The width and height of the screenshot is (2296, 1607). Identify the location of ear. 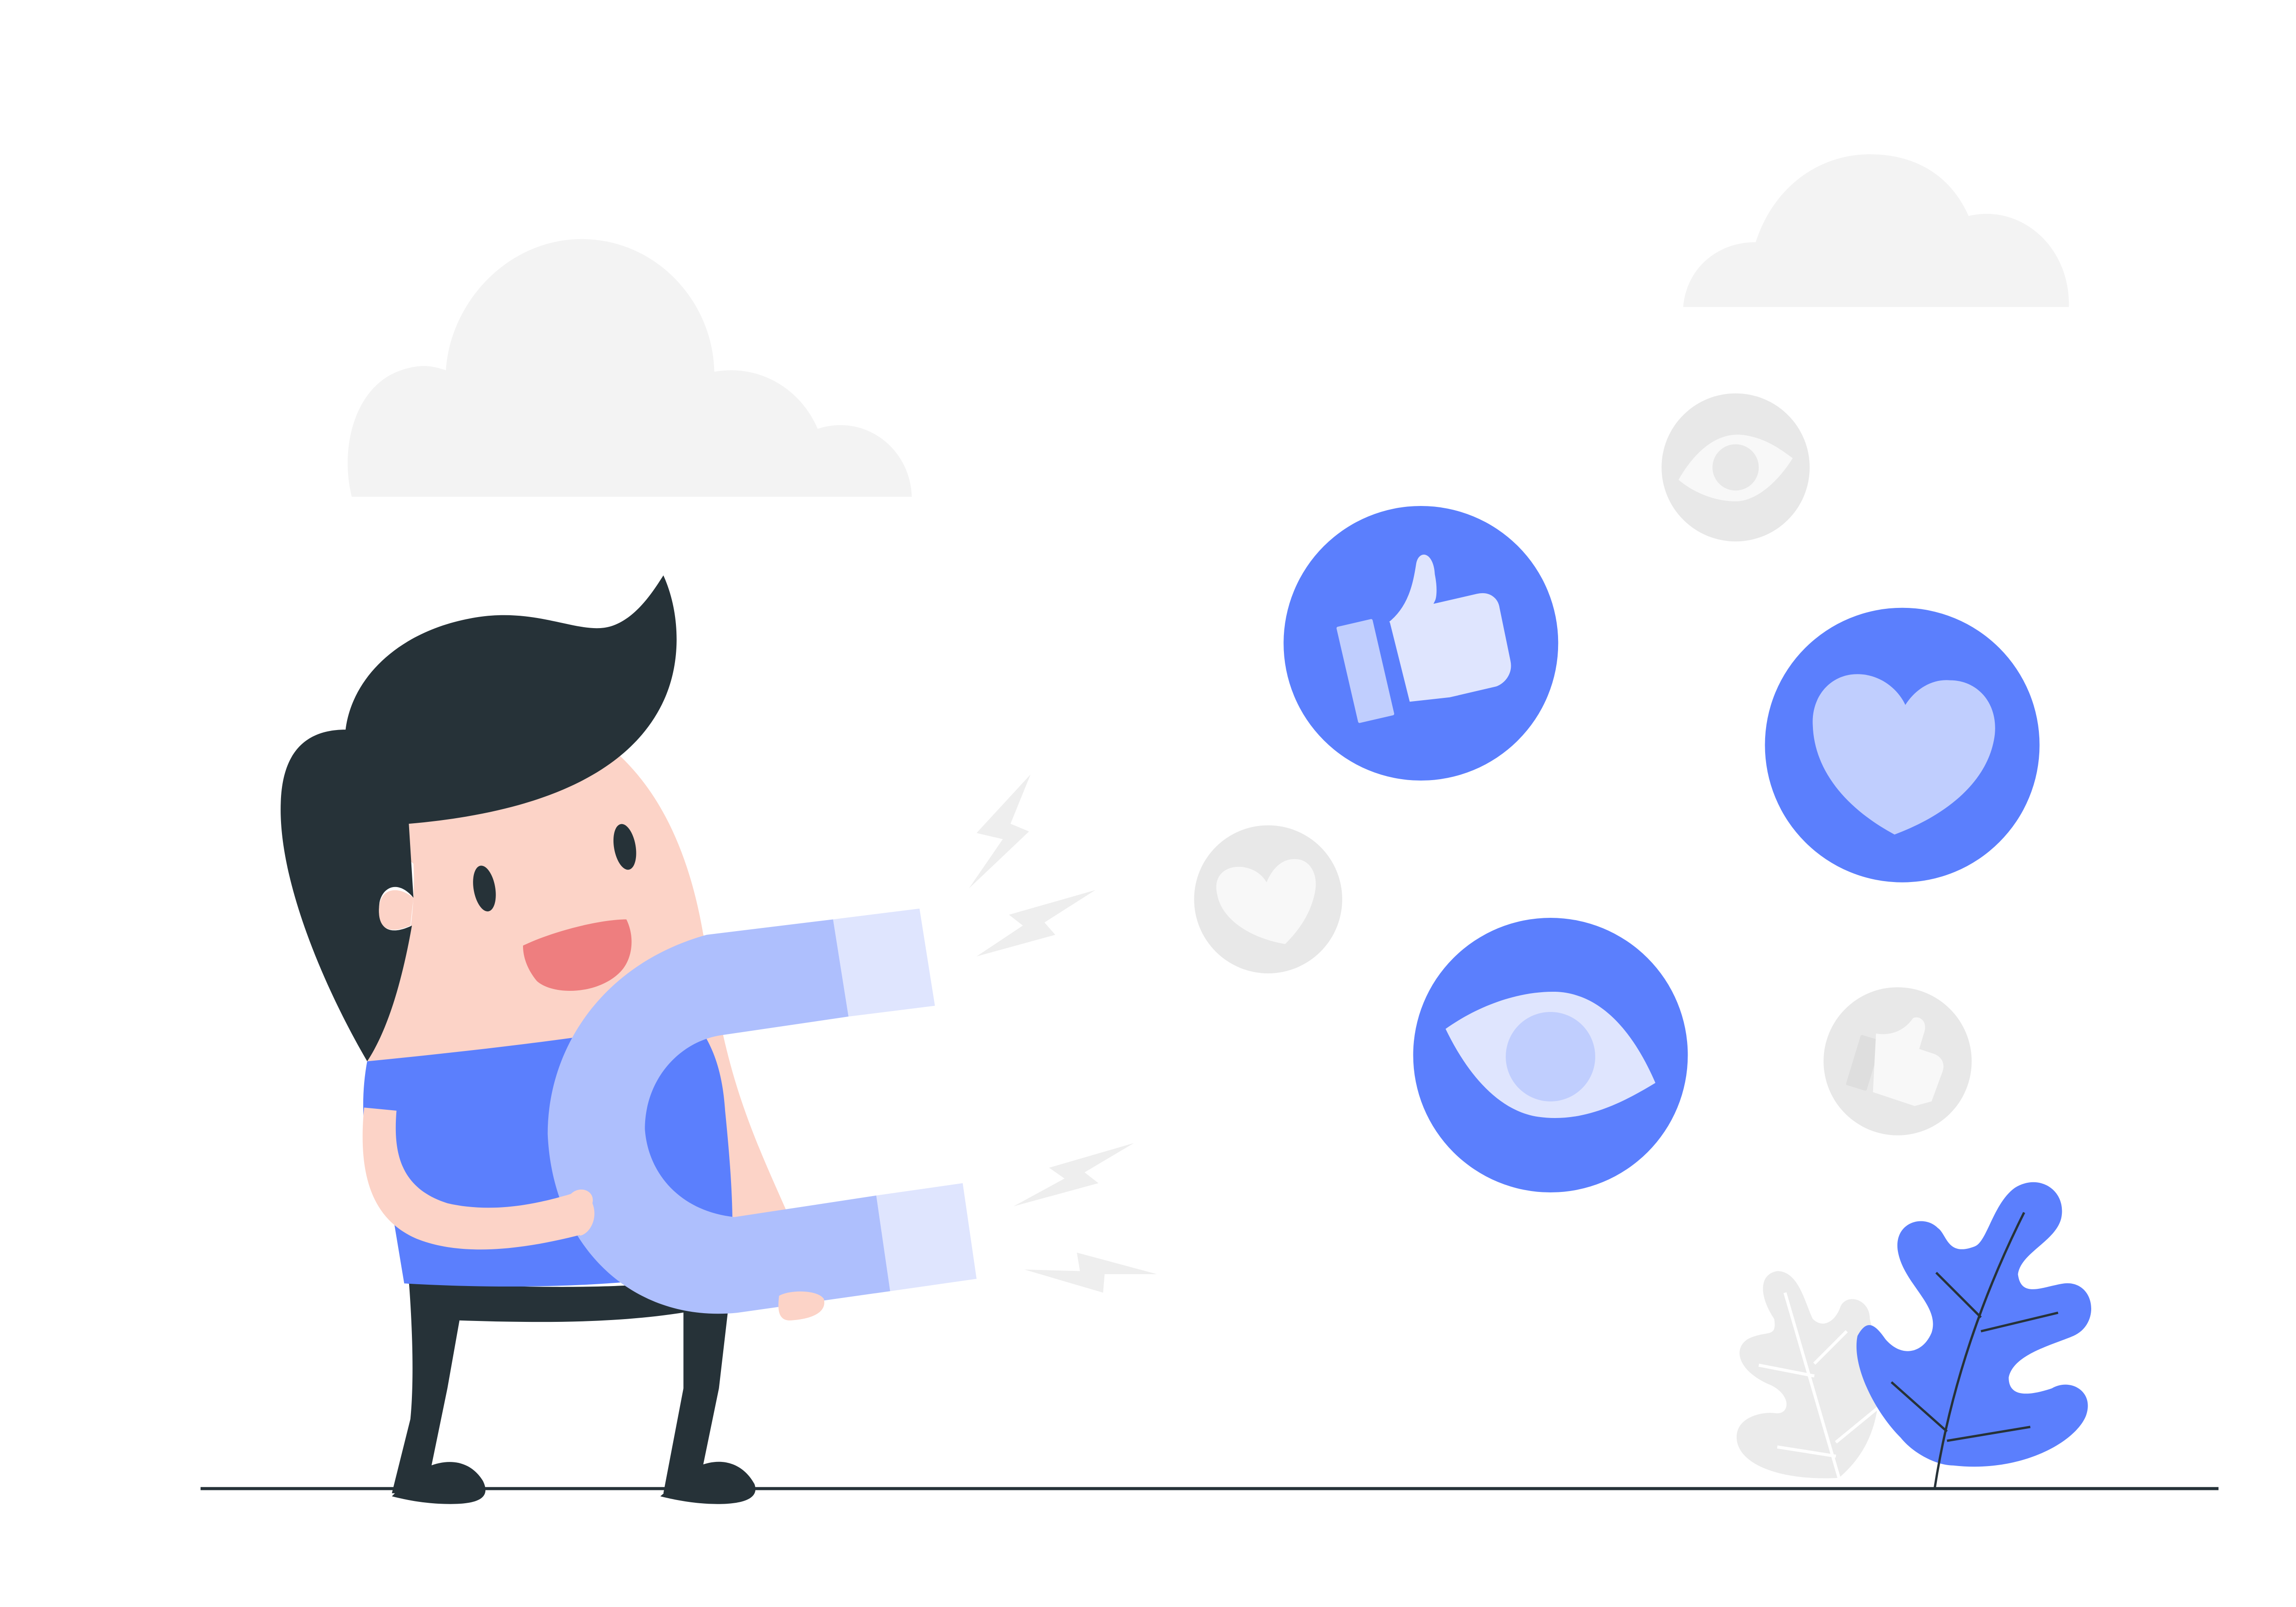
(397, 910).